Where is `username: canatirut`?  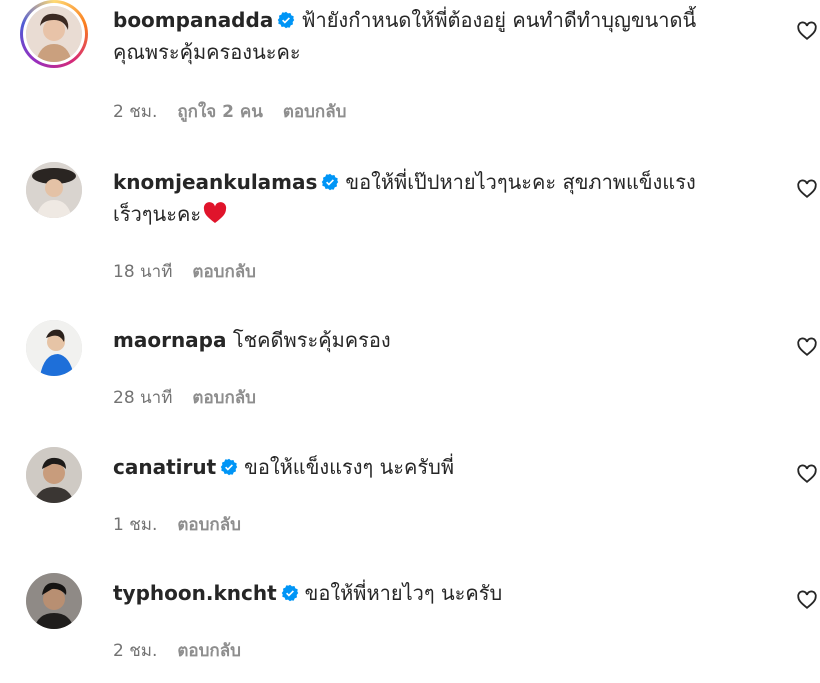
username: canatirut is located at coordinates (164, 467).